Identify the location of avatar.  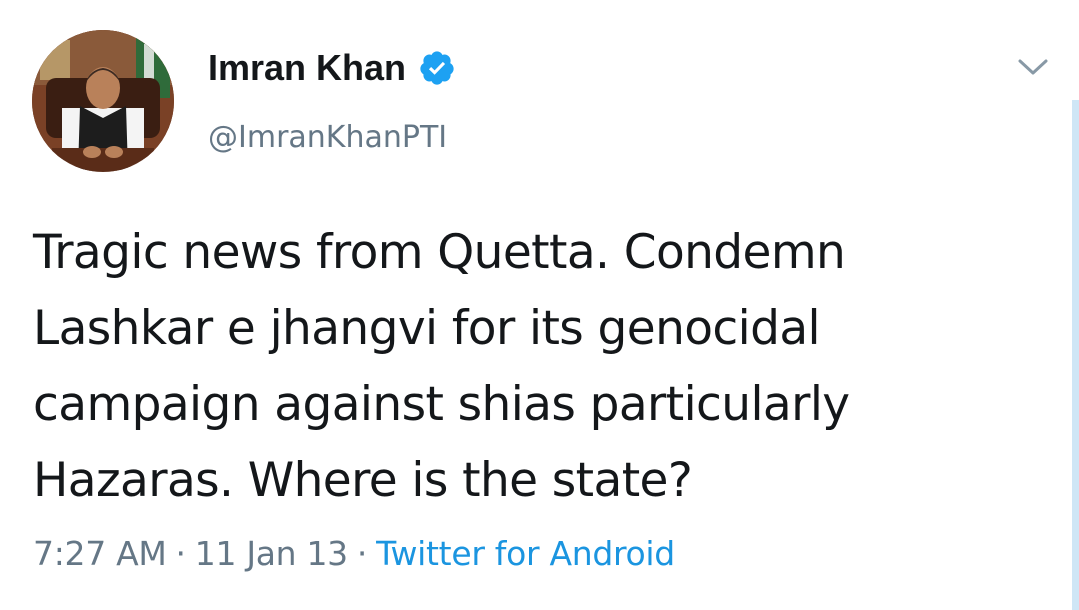
(103, 101).